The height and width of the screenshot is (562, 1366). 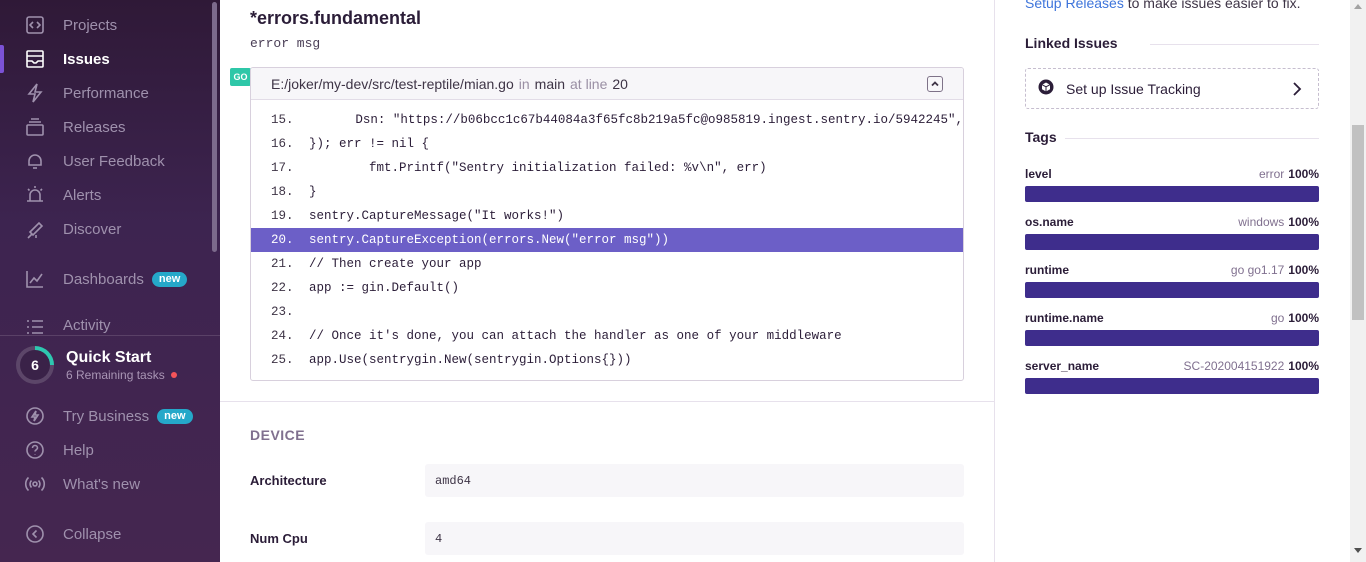 I want to click on code-line: 19.sentry.CaptureMessage("It works!"), so click(x=607, y=216).